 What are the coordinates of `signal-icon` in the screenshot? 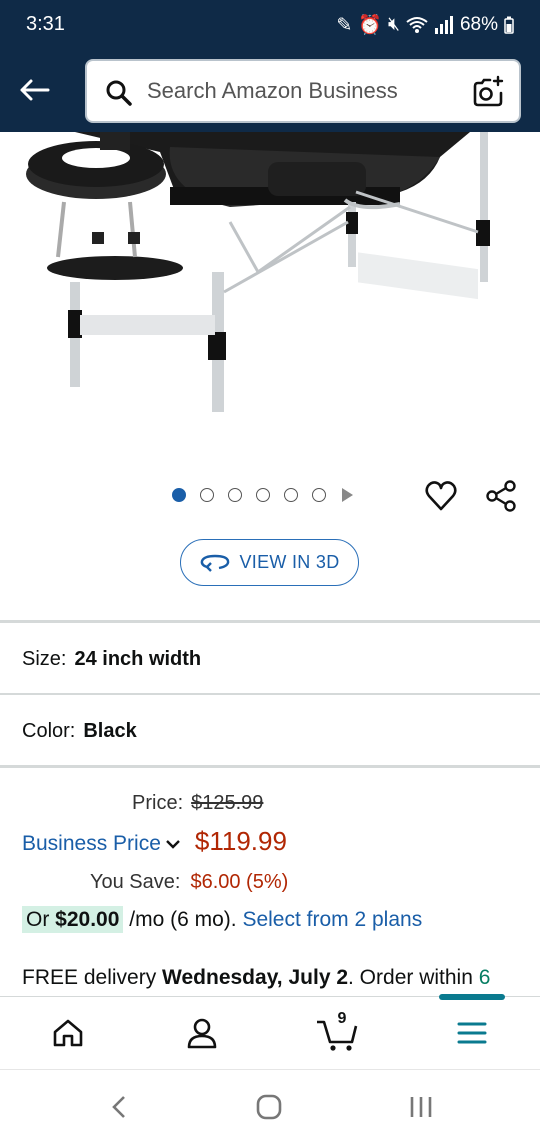 It's located at (443, 25).